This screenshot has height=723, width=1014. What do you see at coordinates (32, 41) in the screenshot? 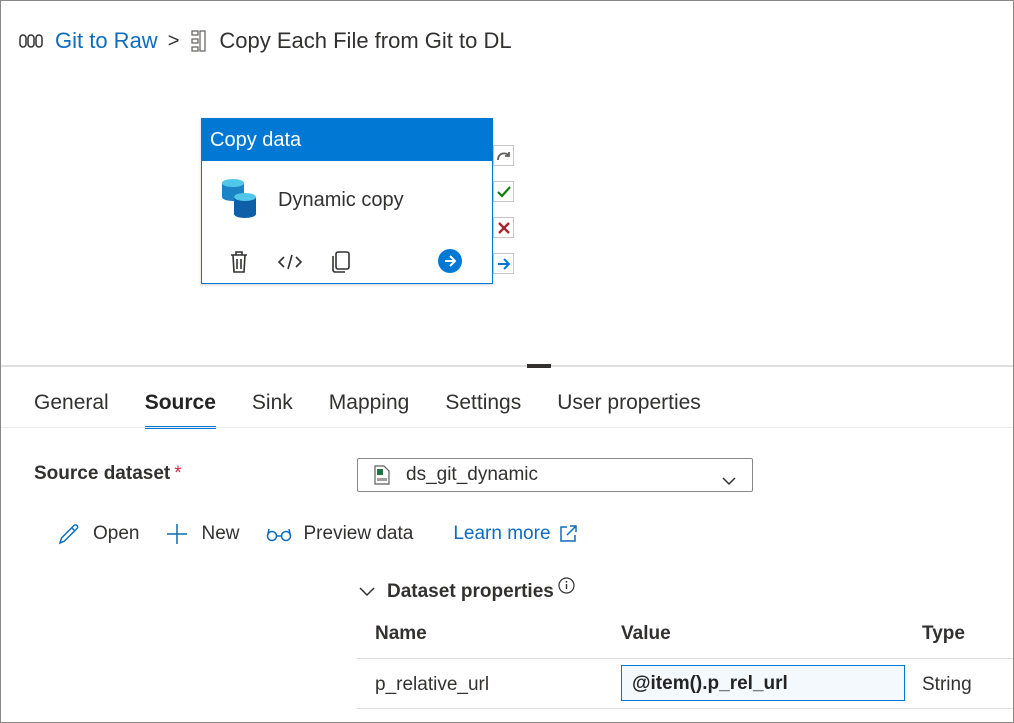
I see `pipeline-icon` at bounding box center [32, 41].